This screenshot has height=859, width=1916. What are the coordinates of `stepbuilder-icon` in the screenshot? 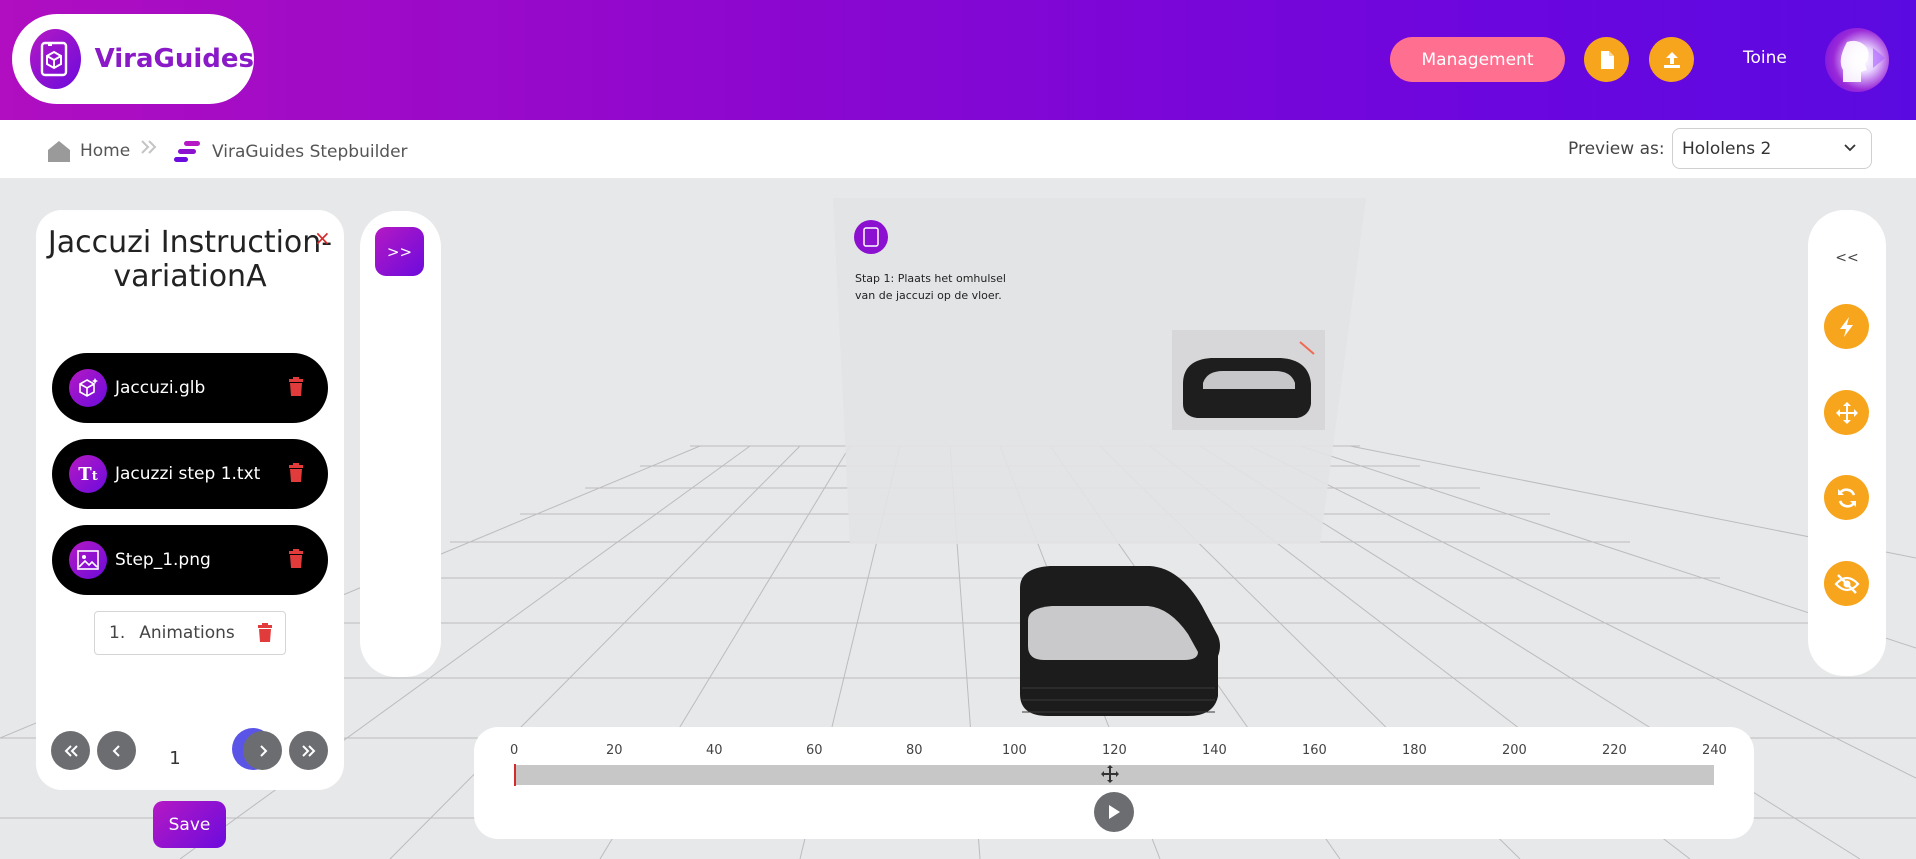 It's located at (187, 151).